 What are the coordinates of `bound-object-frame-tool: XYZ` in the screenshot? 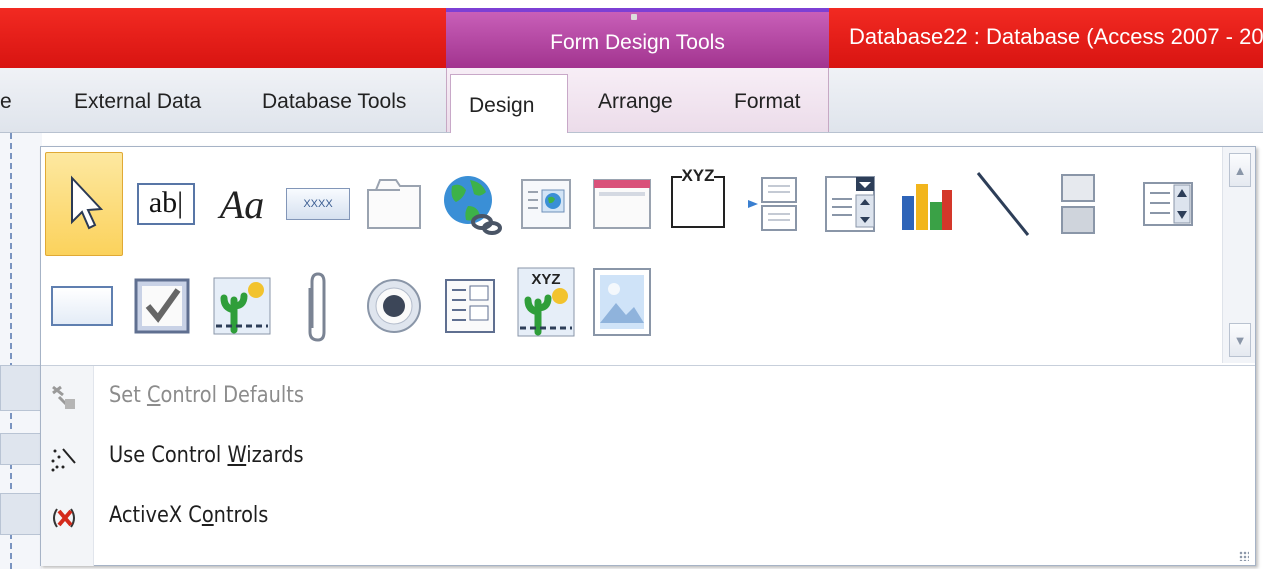 It's located at (546, 302).